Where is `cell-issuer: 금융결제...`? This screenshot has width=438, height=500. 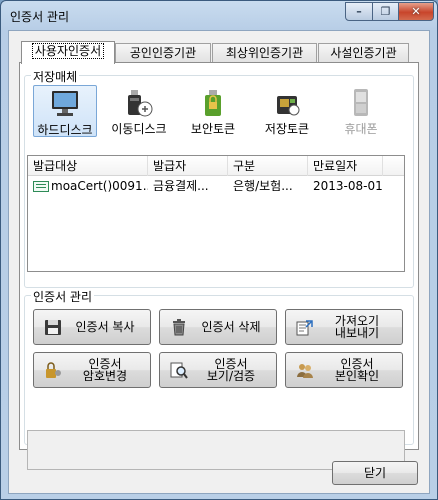 cell-issuer: 금융결제... is located at coordinates (181, 186).